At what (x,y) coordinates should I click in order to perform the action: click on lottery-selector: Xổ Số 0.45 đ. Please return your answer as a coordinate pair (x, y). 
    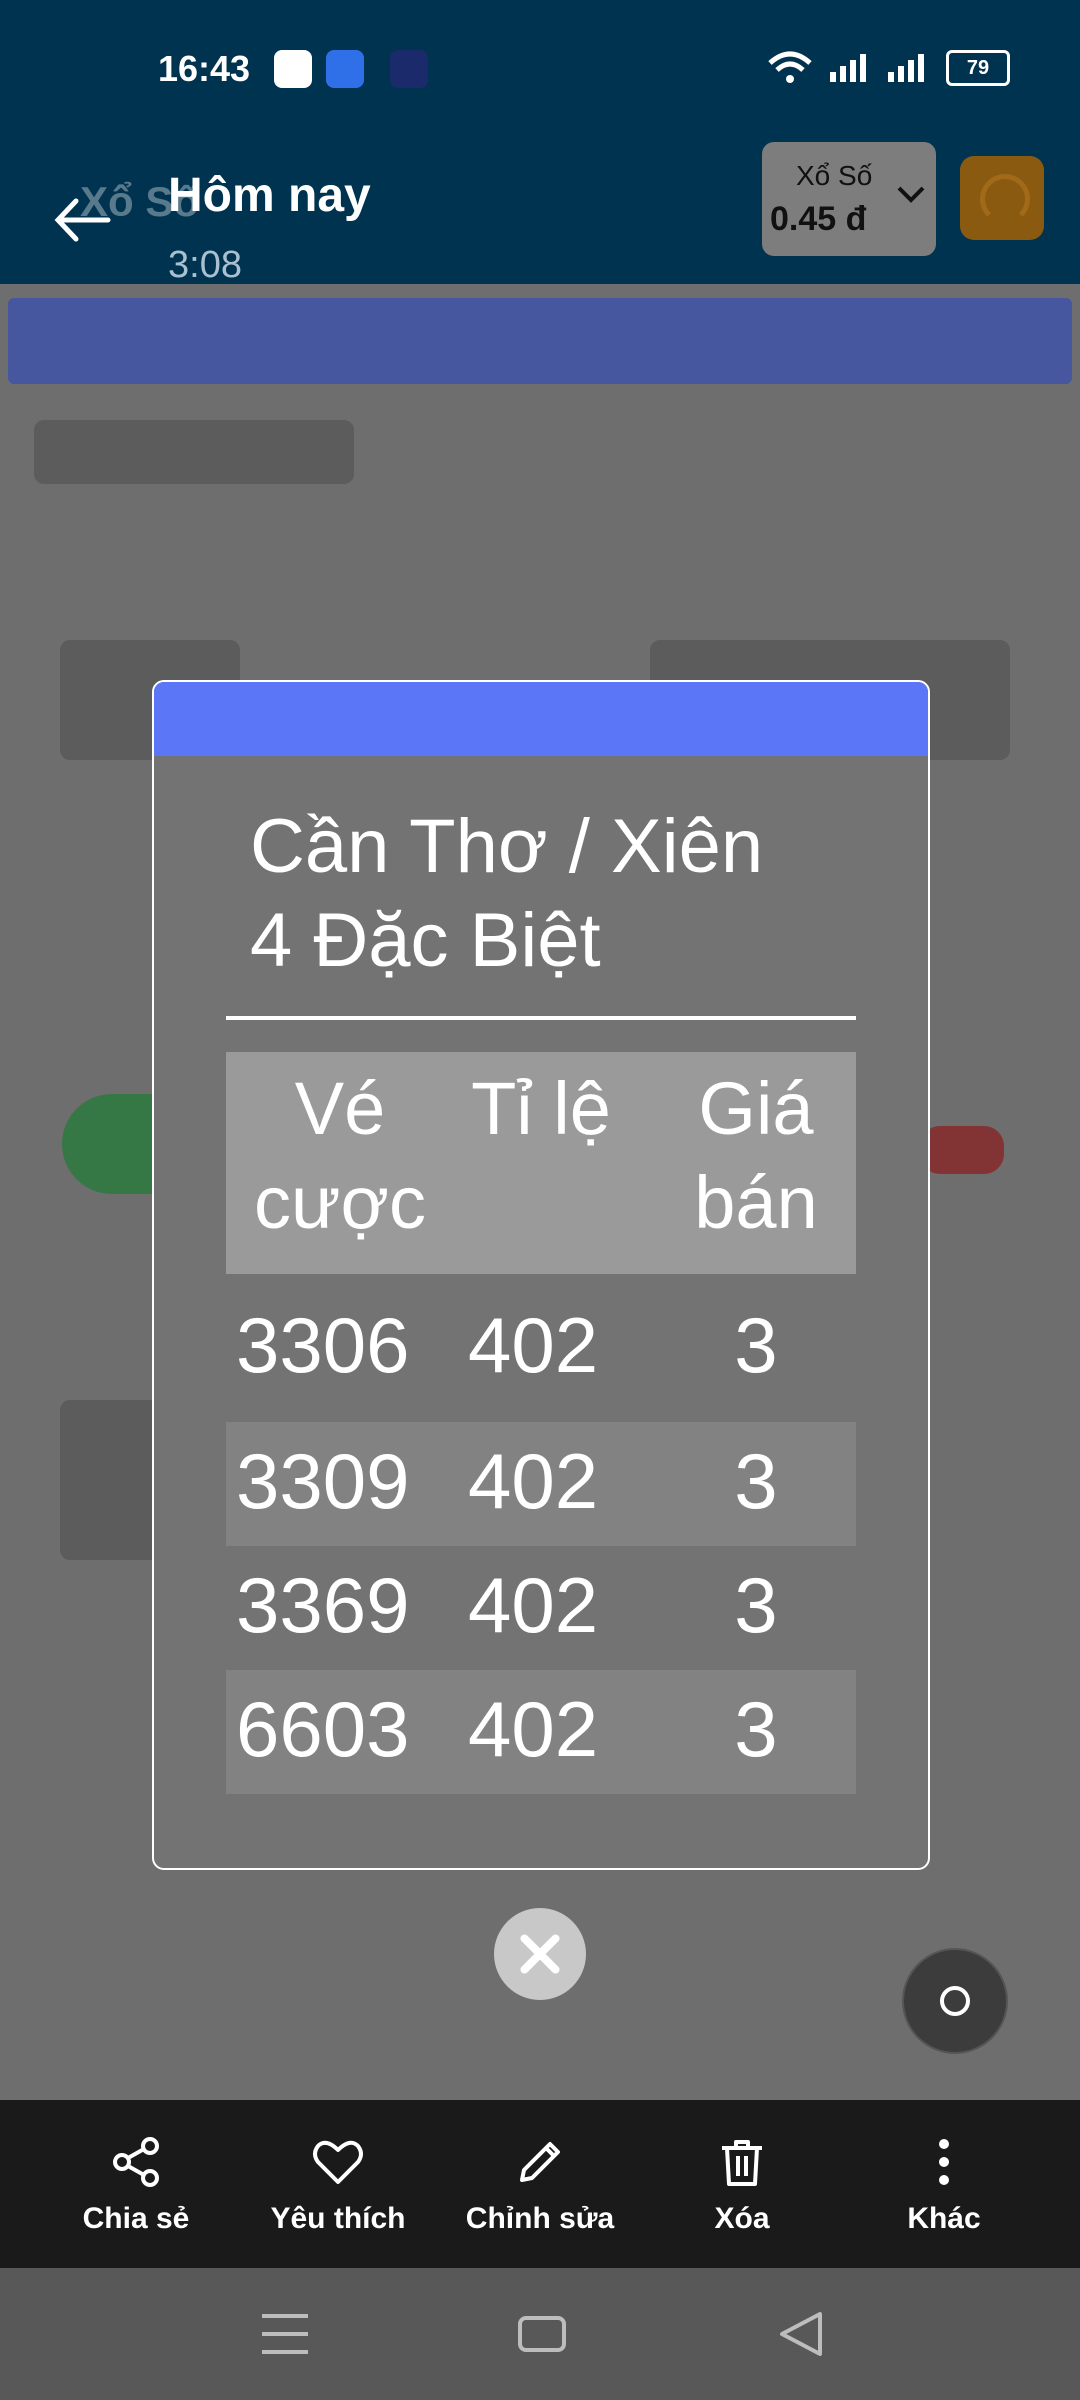
    Looking at the image, I should click on (849, 199).